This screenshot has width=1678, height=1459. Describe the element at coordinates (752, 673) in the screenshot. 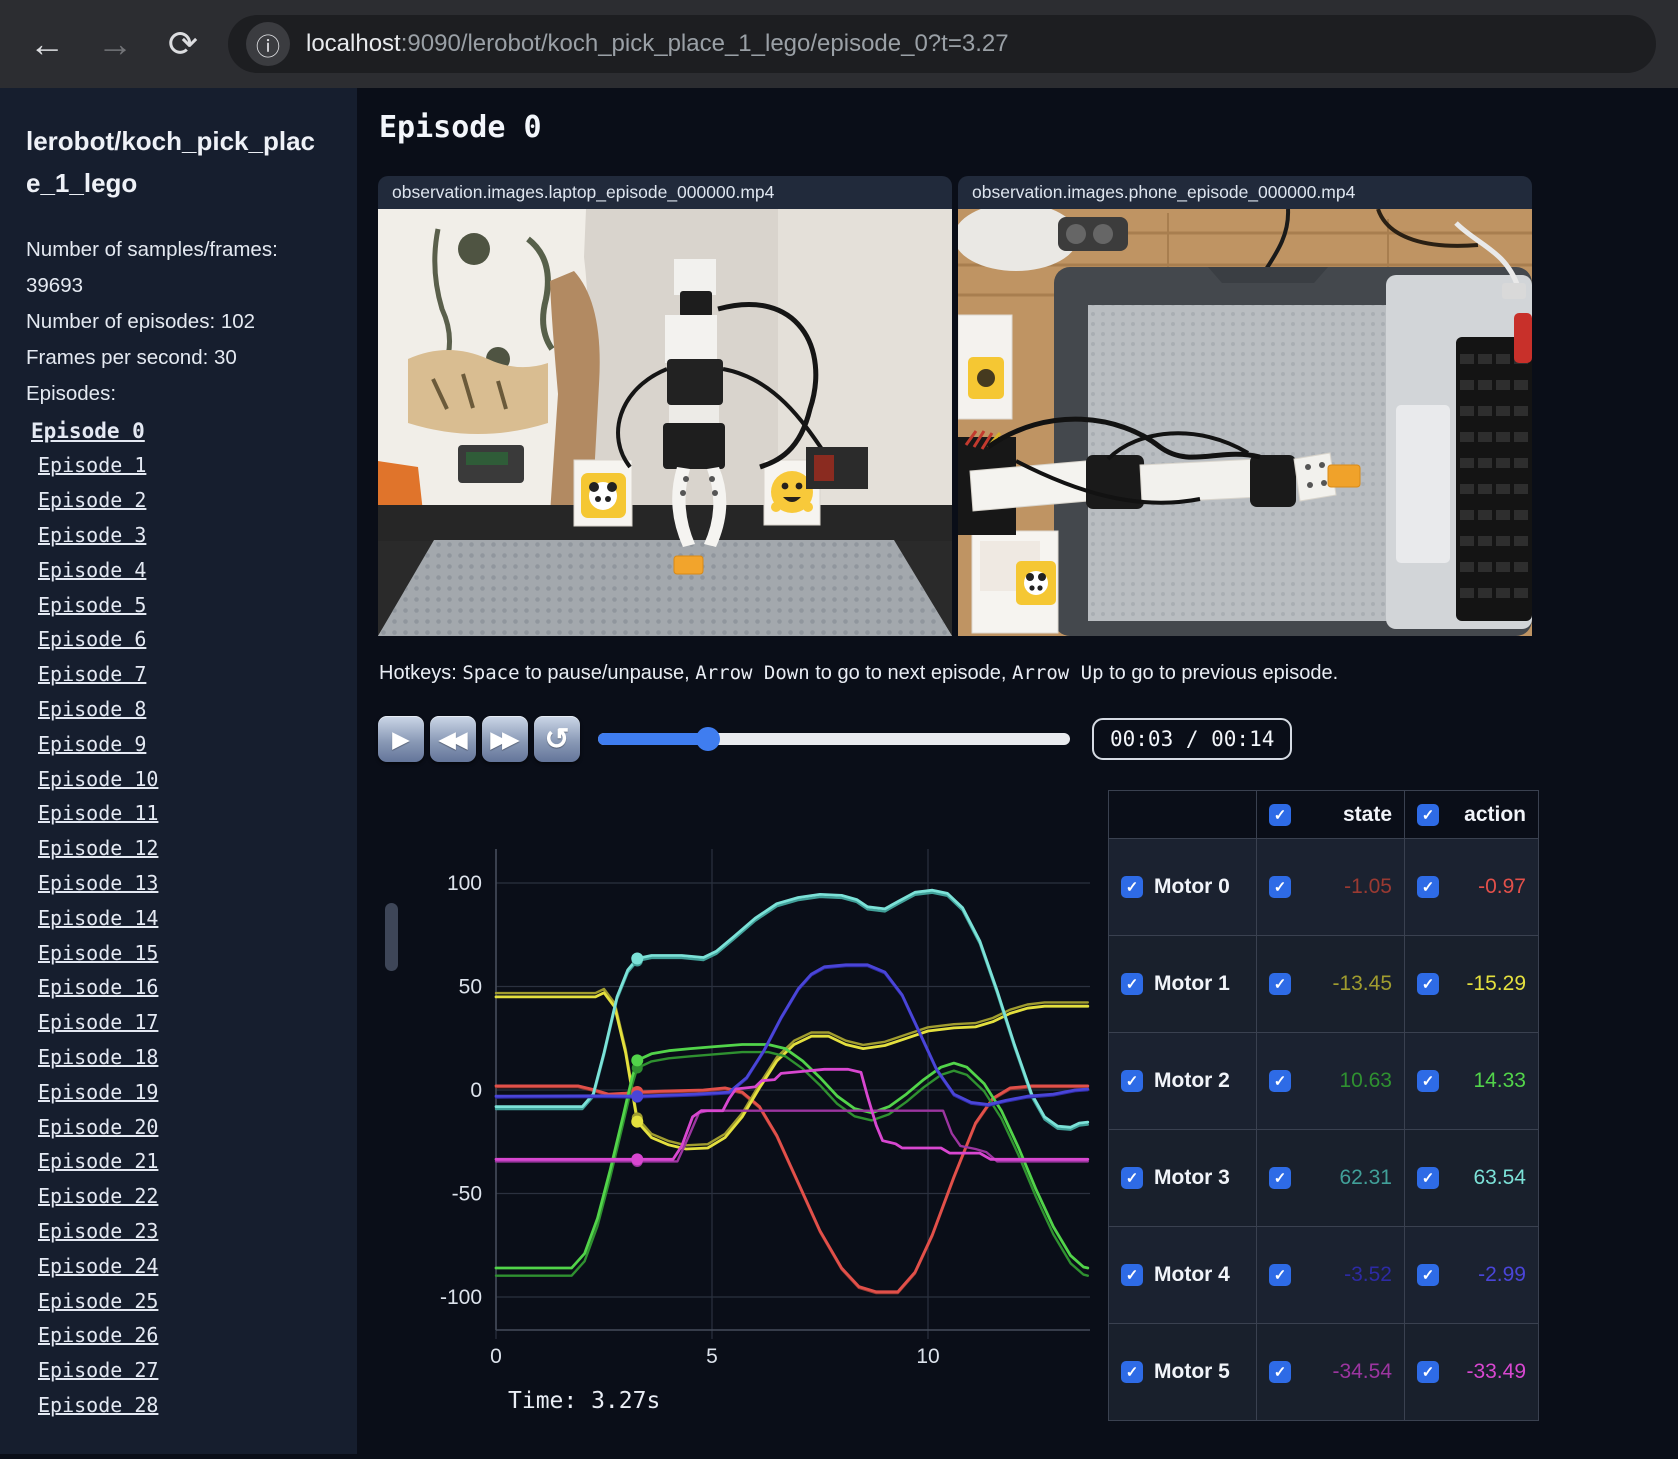

I see `hotkey-key: Arrow Down` at that location.